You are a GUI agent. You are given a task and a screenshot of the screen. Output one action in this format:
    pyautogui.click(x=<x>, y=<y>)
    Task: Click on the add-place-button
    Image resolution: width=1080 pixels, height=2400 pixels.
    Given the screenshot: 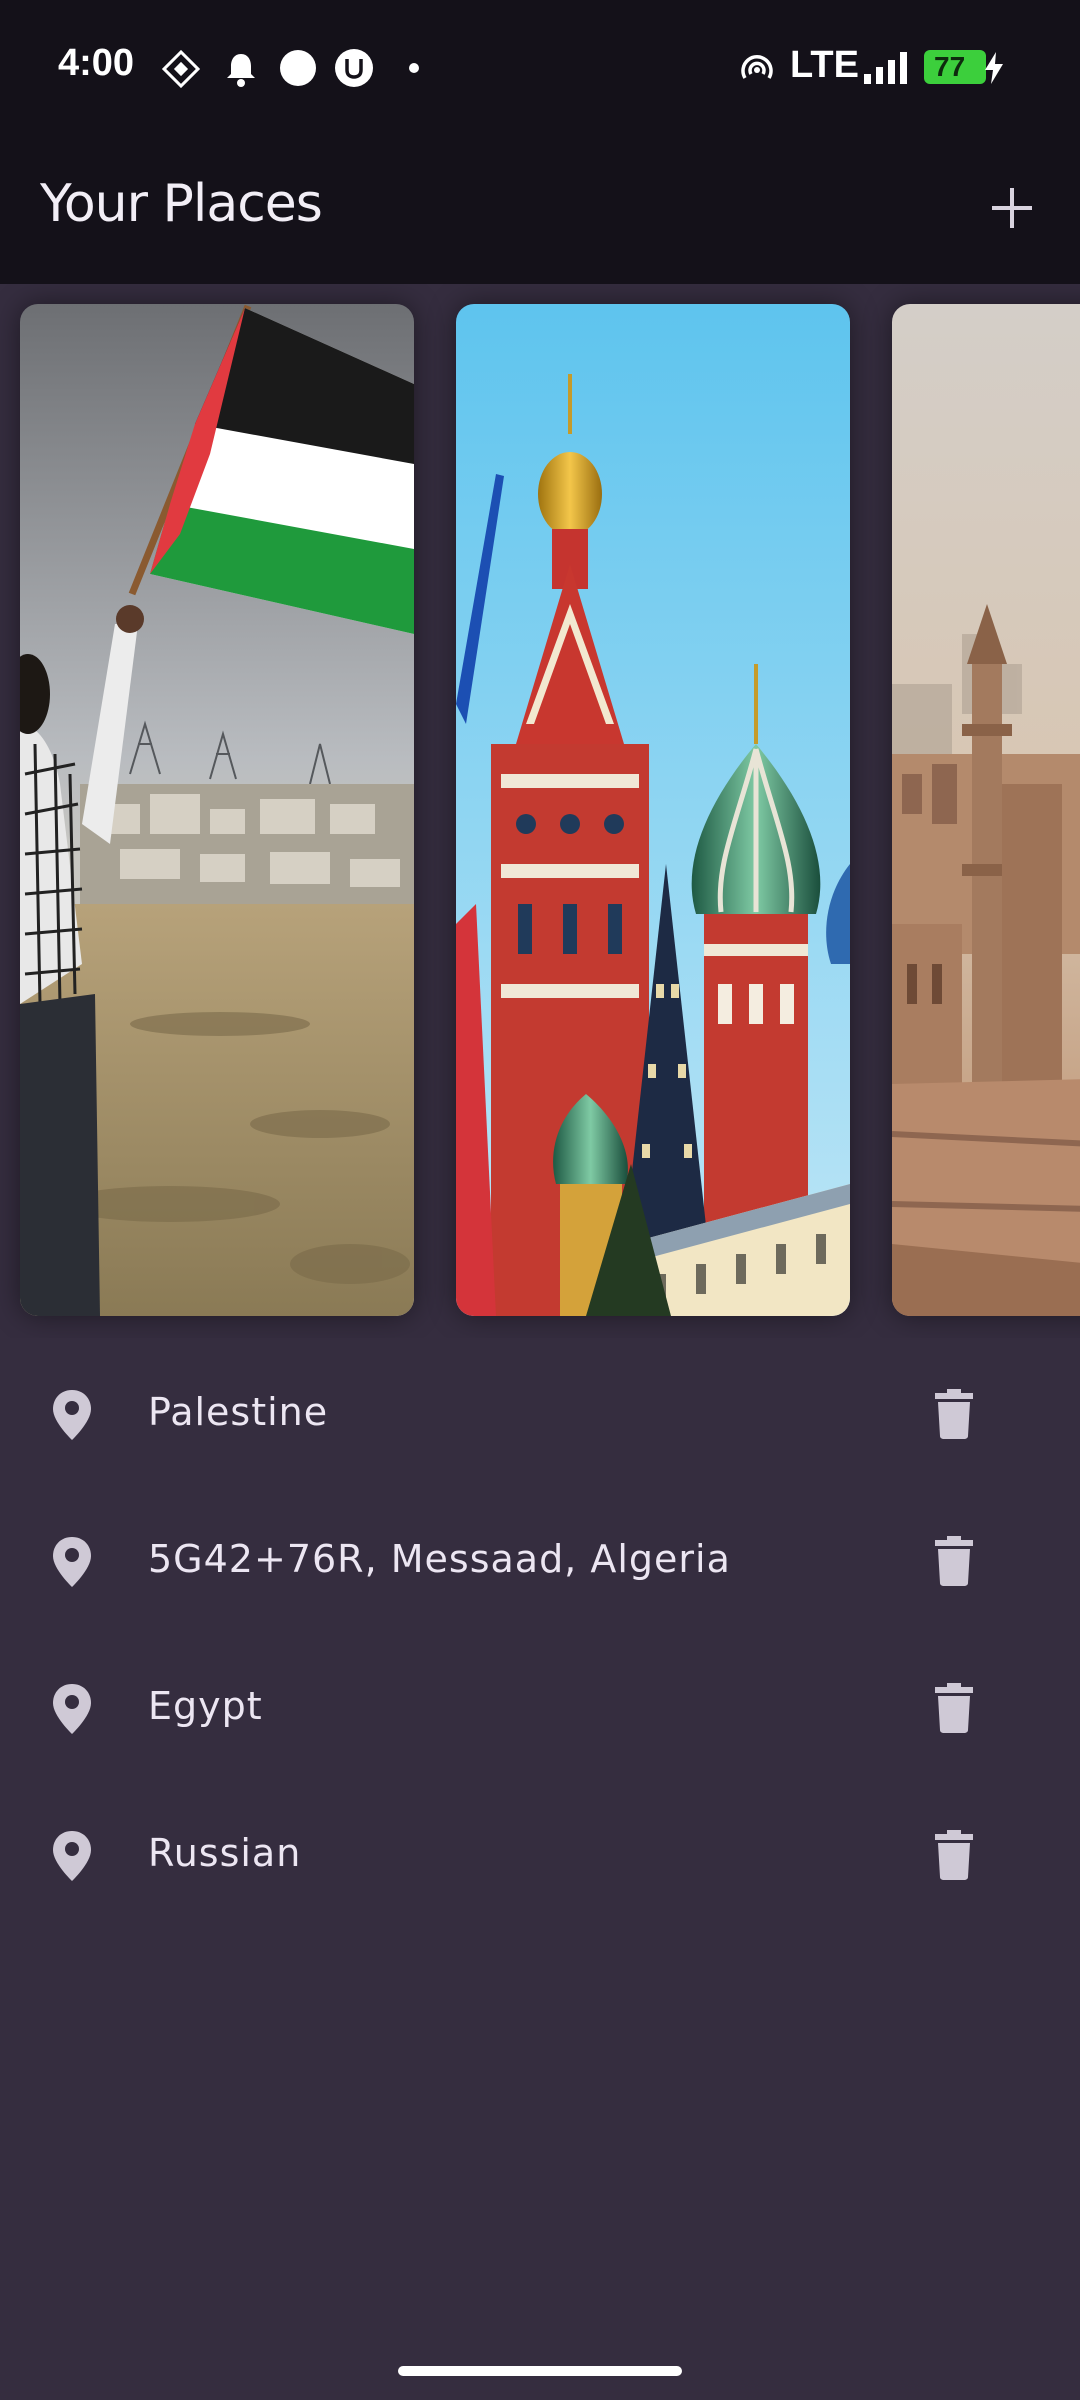 What is the action you would take?
    pyautogui.click(x=1012, y=208)
    